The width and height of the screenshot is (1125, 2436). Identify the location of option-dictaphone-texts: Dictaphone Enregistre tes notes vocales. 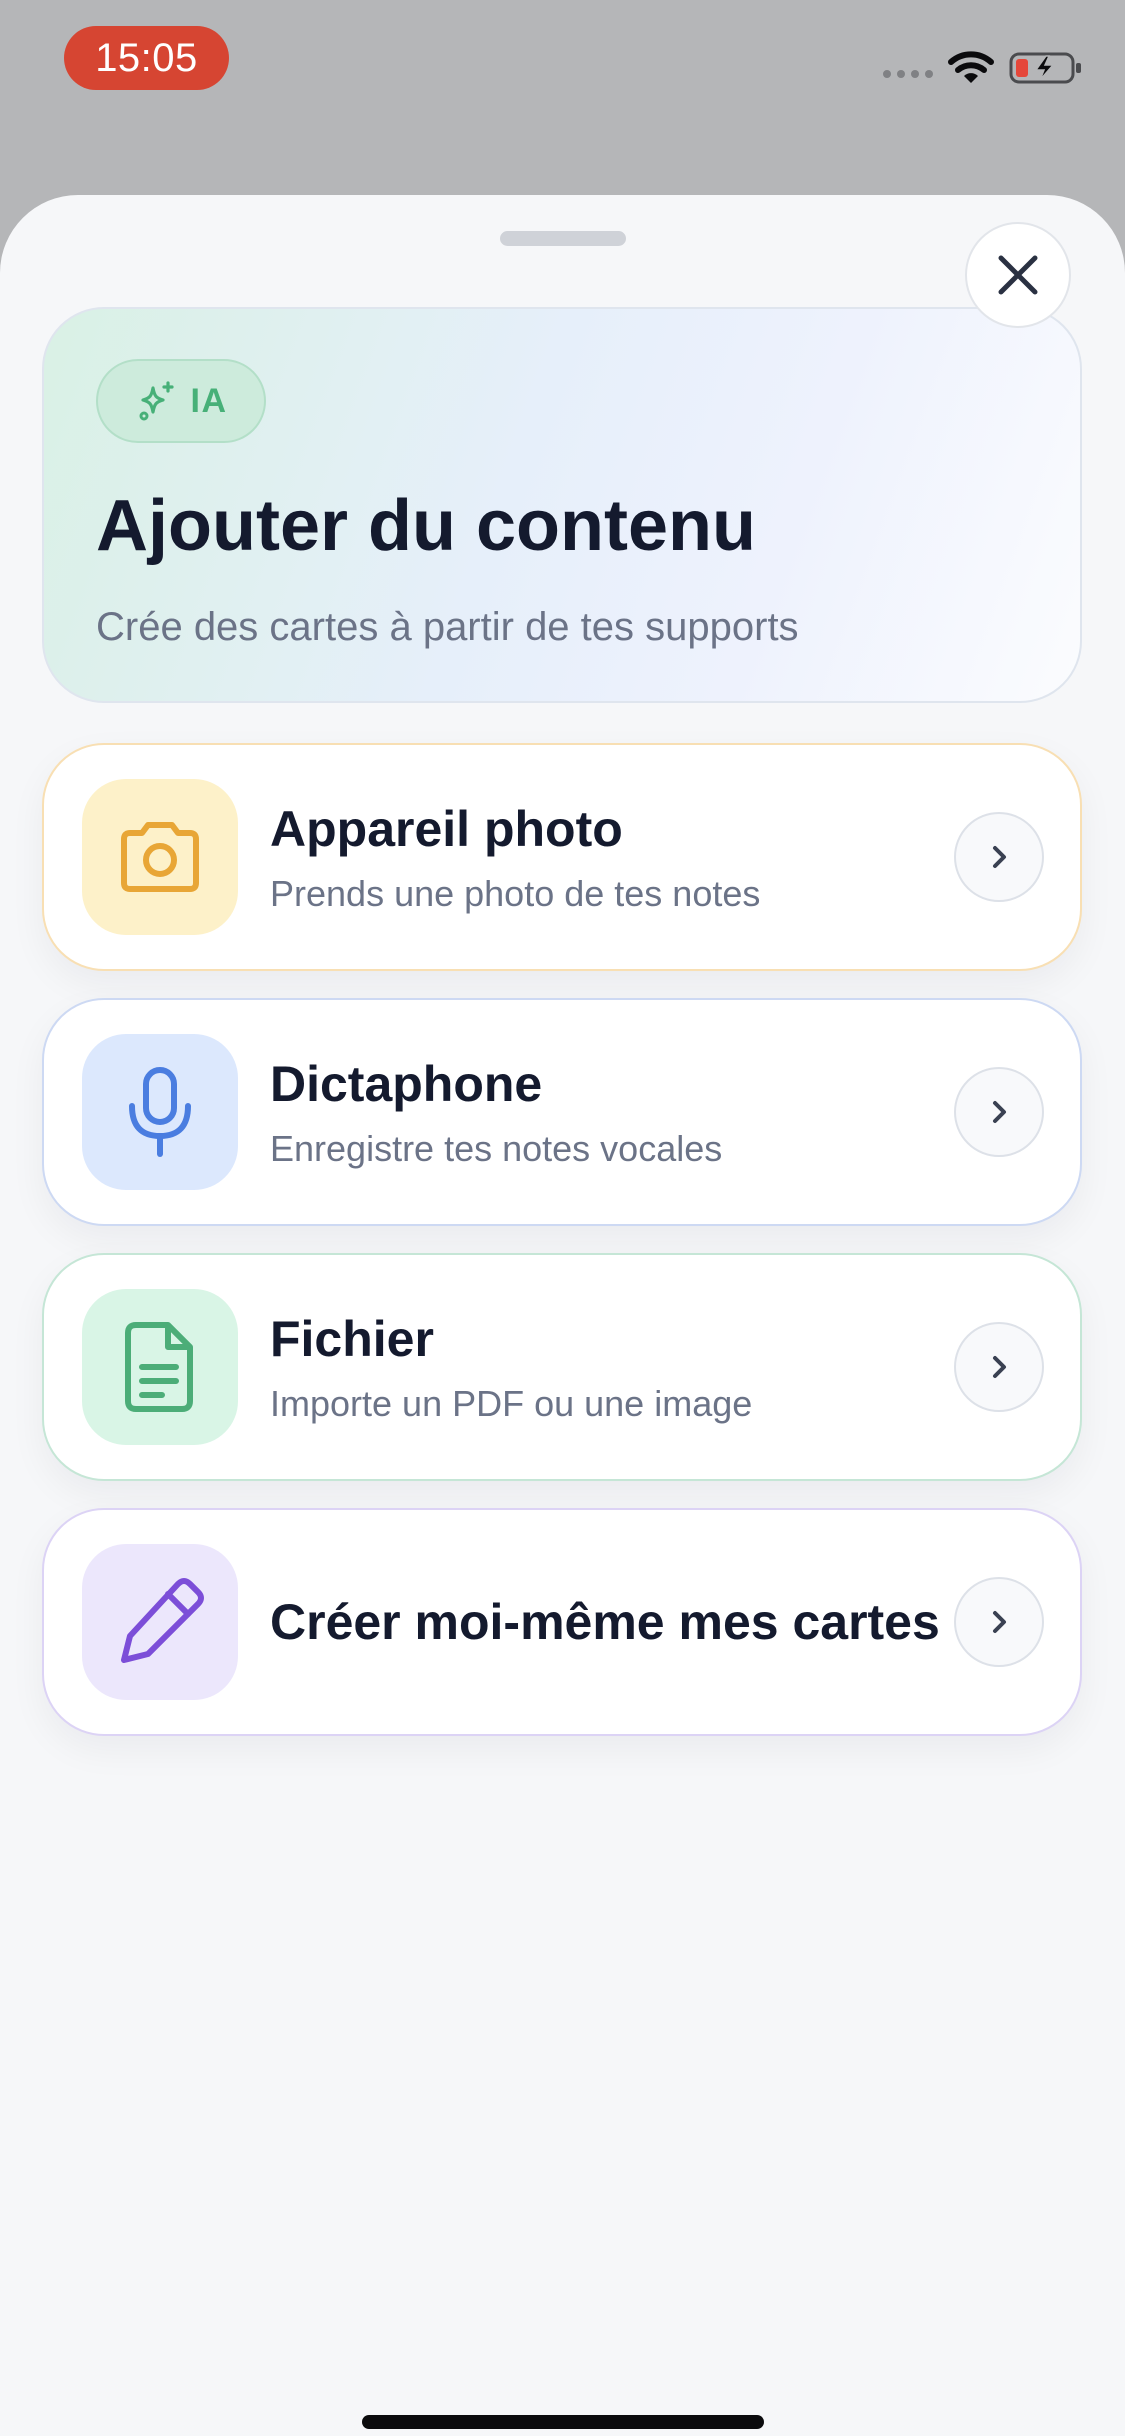
(610, 1112).